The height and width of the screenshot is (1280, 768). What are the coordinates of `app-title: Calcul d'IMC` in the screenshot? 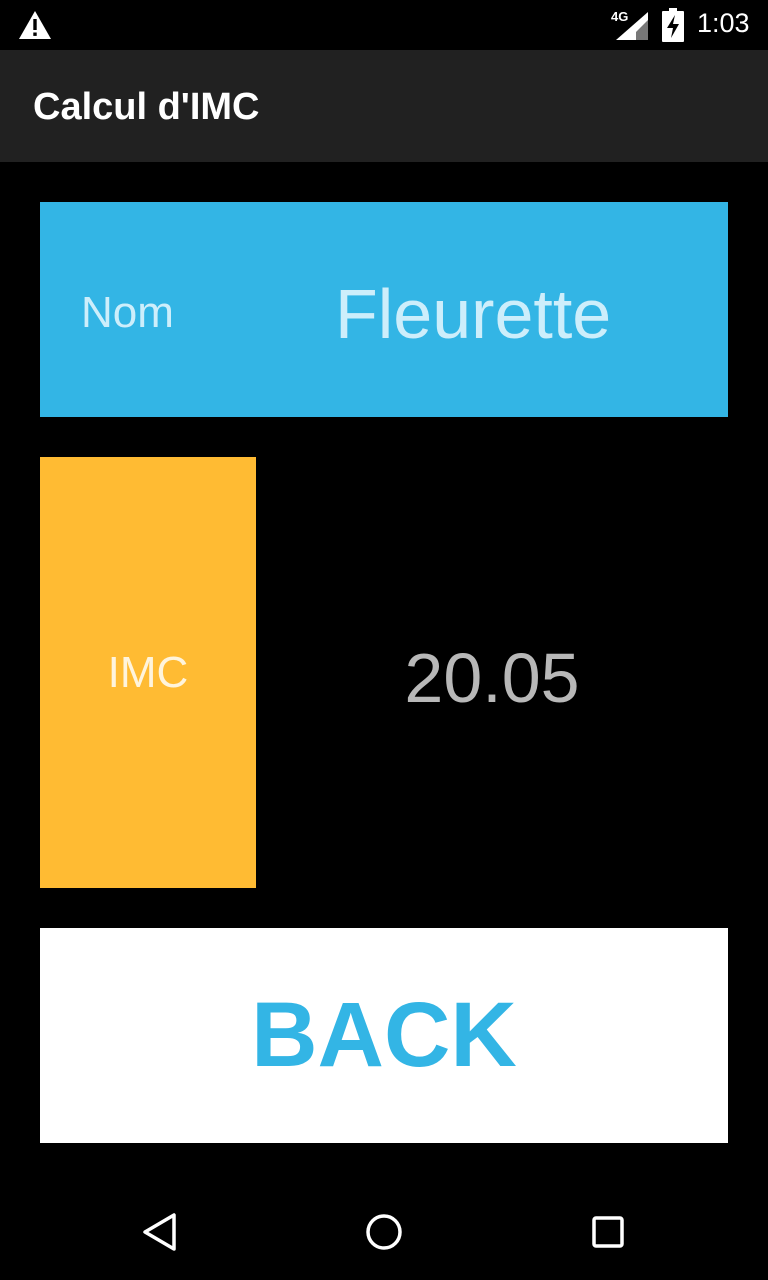 It's located at (146, 107).